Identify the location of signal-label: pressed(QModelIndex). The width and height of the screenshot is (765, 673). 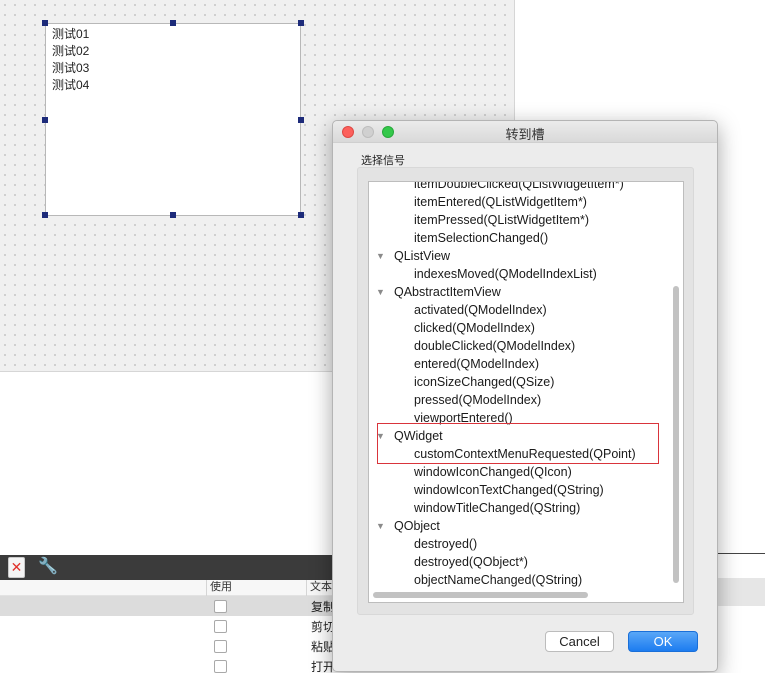
(478, 400).